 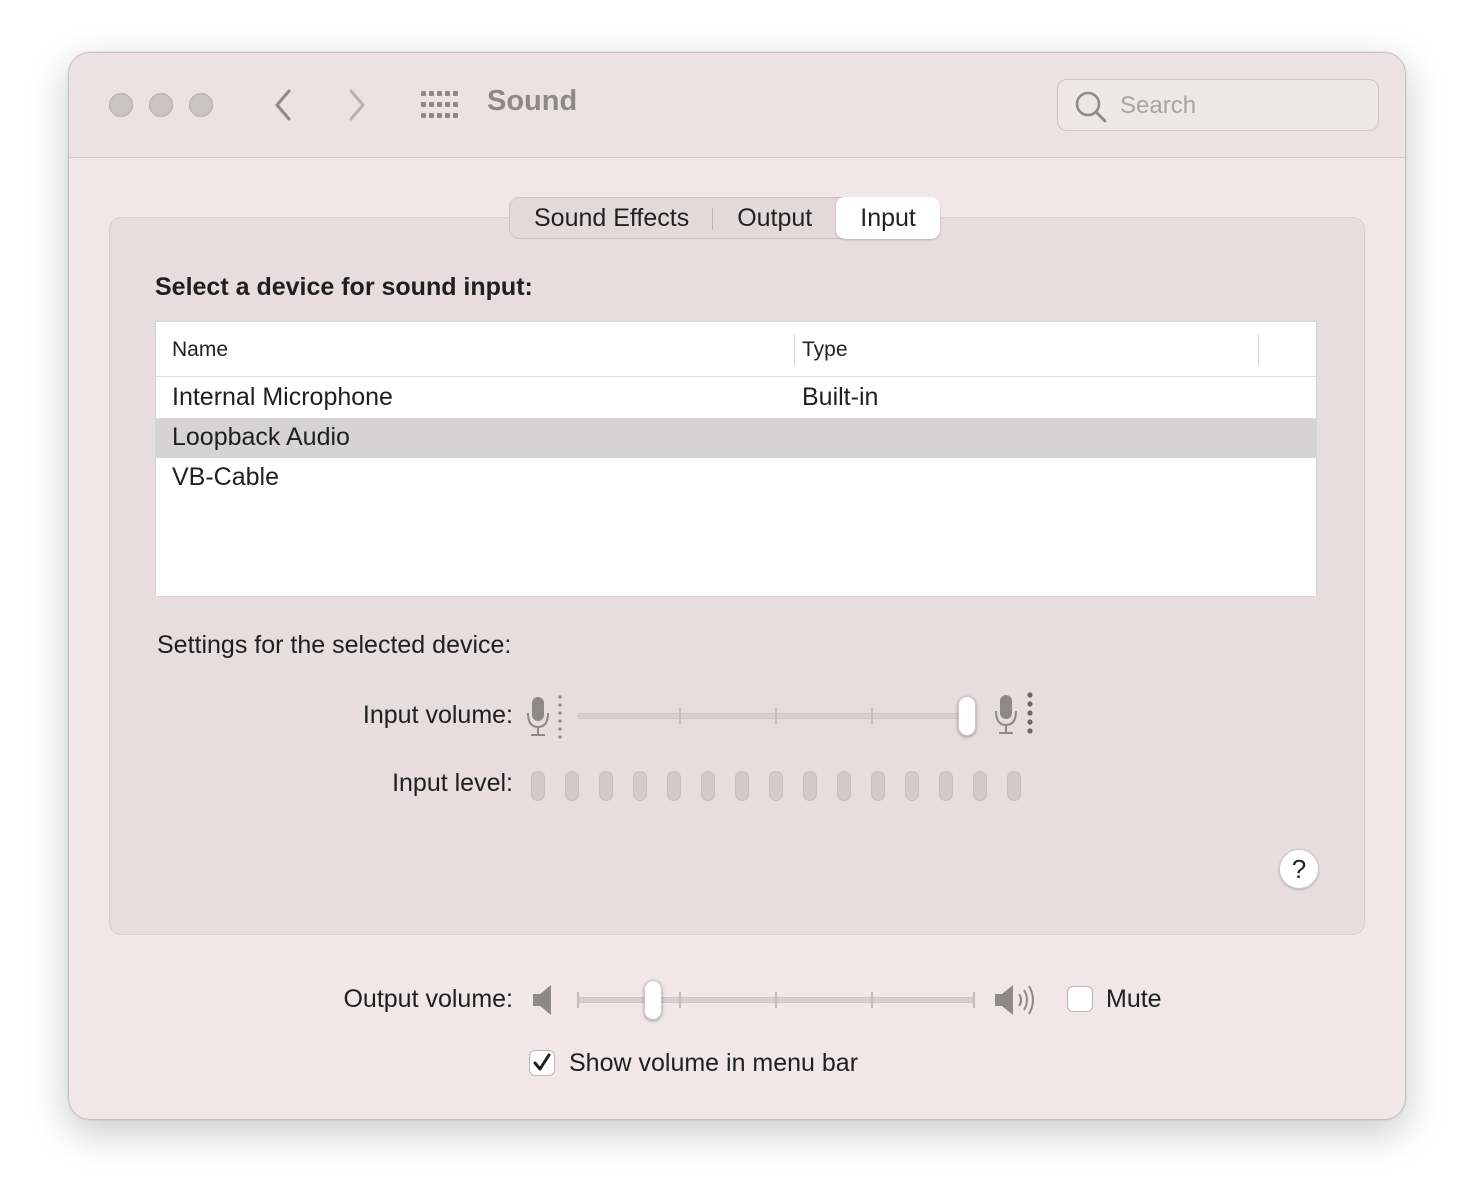 I want to click on tab-sound-effects: Sound Effects, so click(x=612, y=218).